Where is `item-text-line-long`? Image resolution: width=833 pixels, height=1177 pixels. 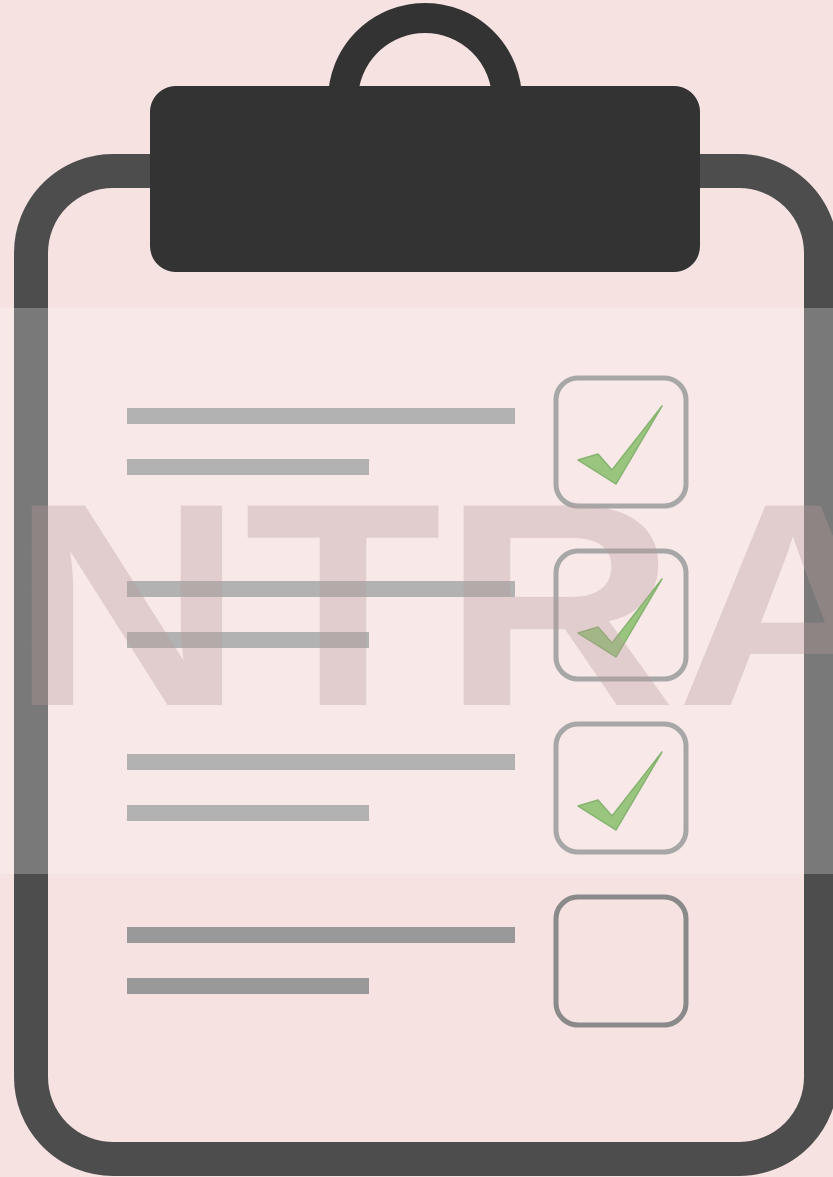
item-text-line-long is located at coordinates (321, 935).